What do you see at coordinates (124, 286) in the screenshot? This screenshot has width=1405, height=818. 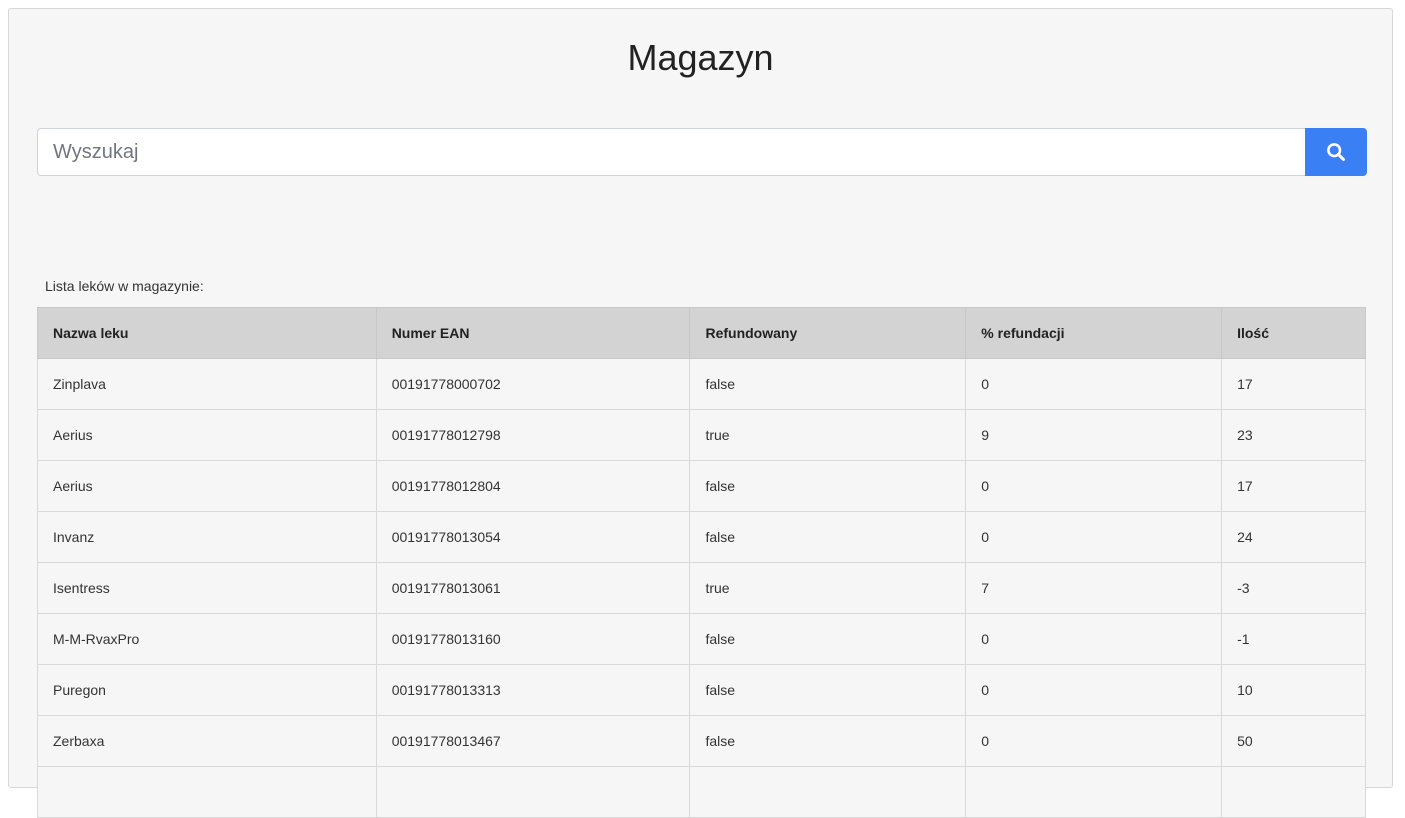 I see `list-caption: Lista leków w magazynie:` at bounding box center [124, 286].